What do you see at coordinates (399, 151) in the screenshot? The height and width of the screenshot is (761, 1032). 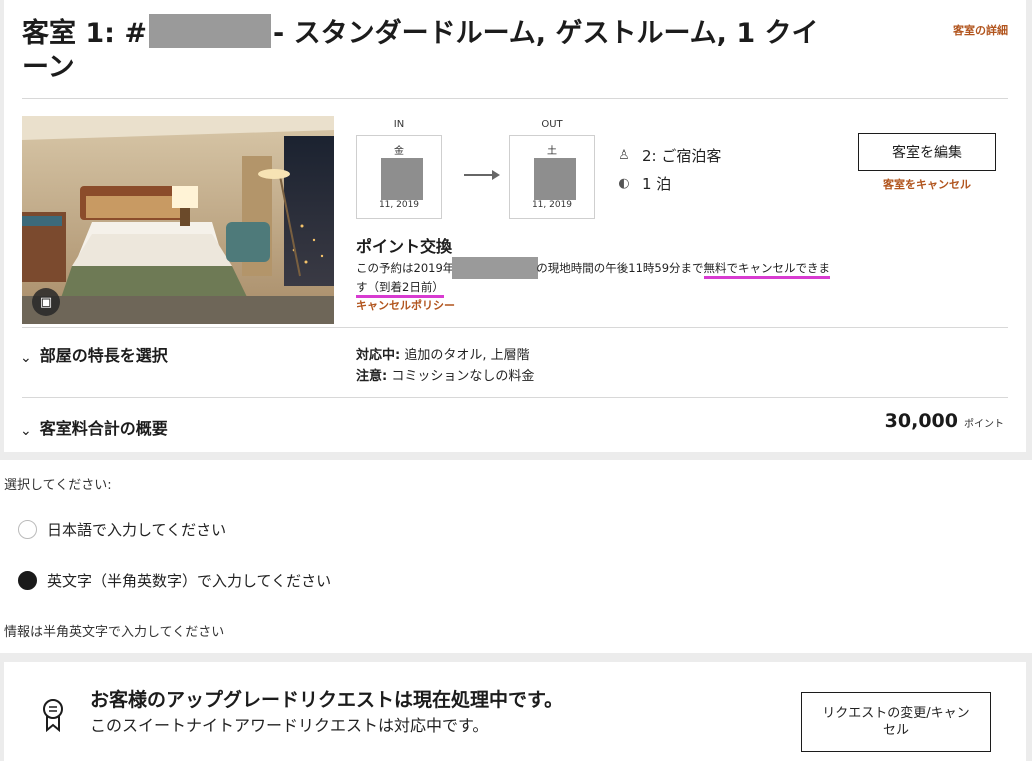 I see `checkin-weekday: 金` at bounding box center [399, 151].